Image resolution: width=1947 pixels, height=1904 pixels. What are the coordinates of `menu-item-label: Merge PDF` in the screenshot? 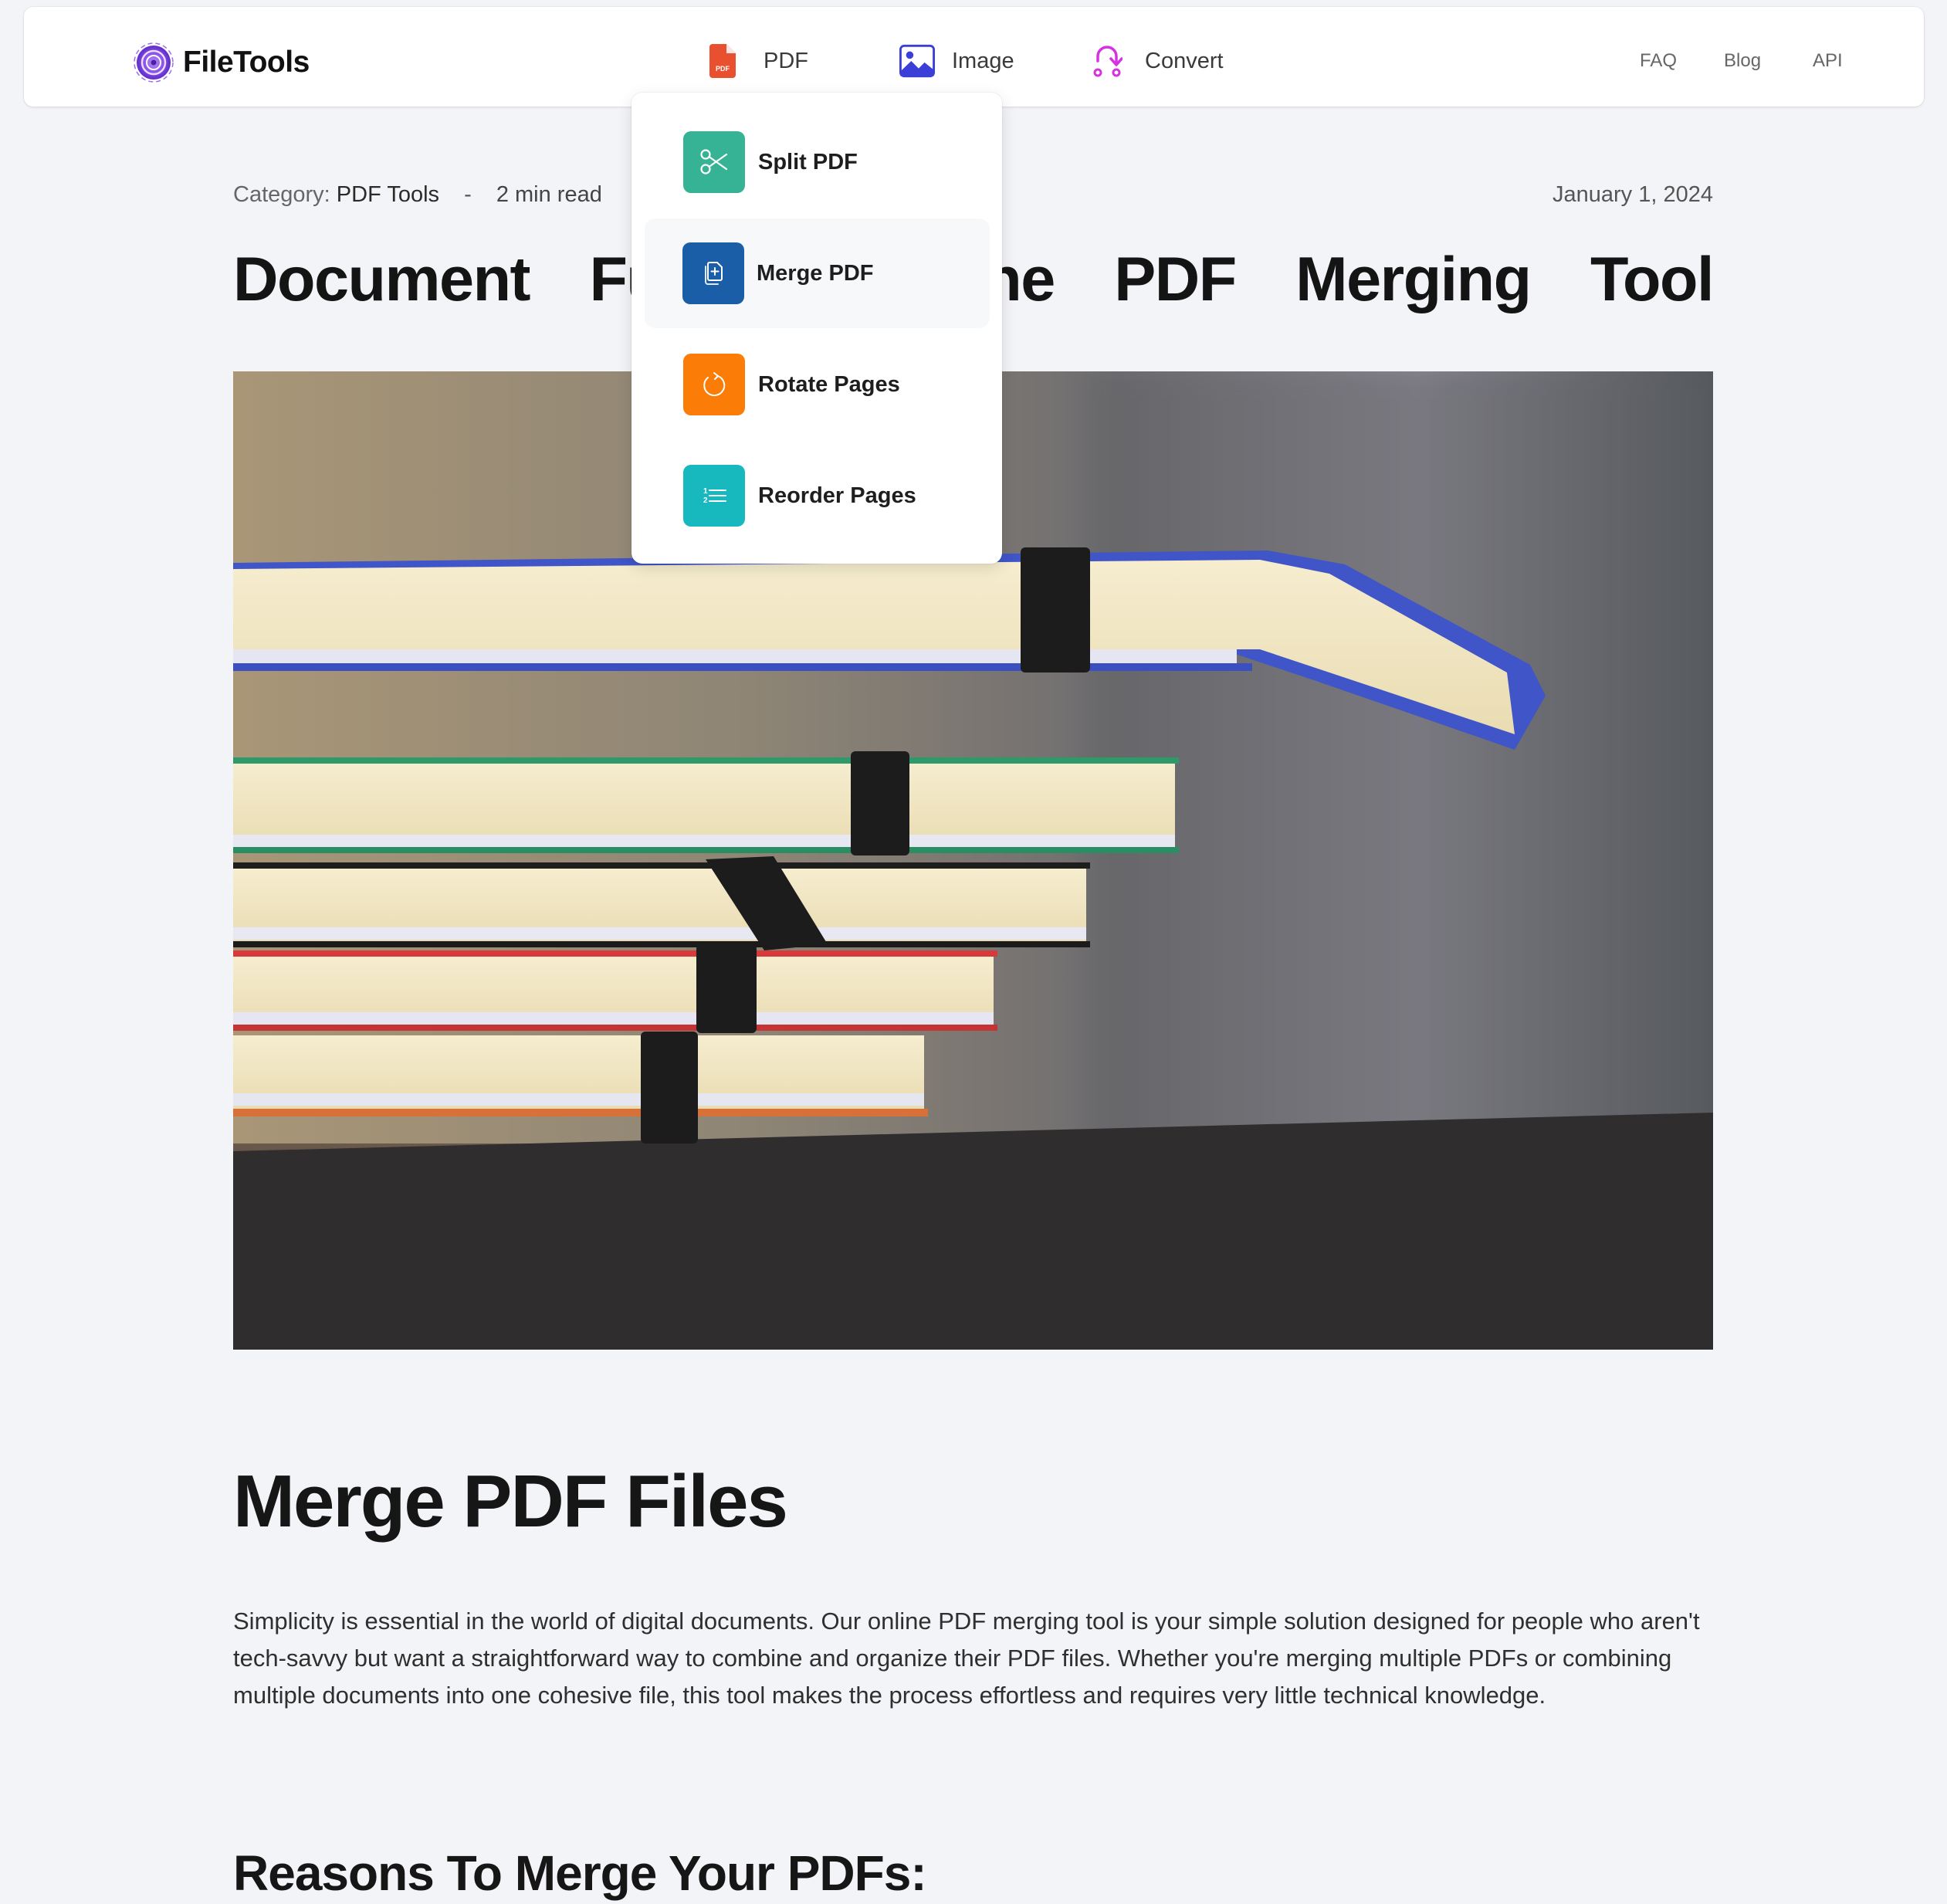 It's located at (815, 273).